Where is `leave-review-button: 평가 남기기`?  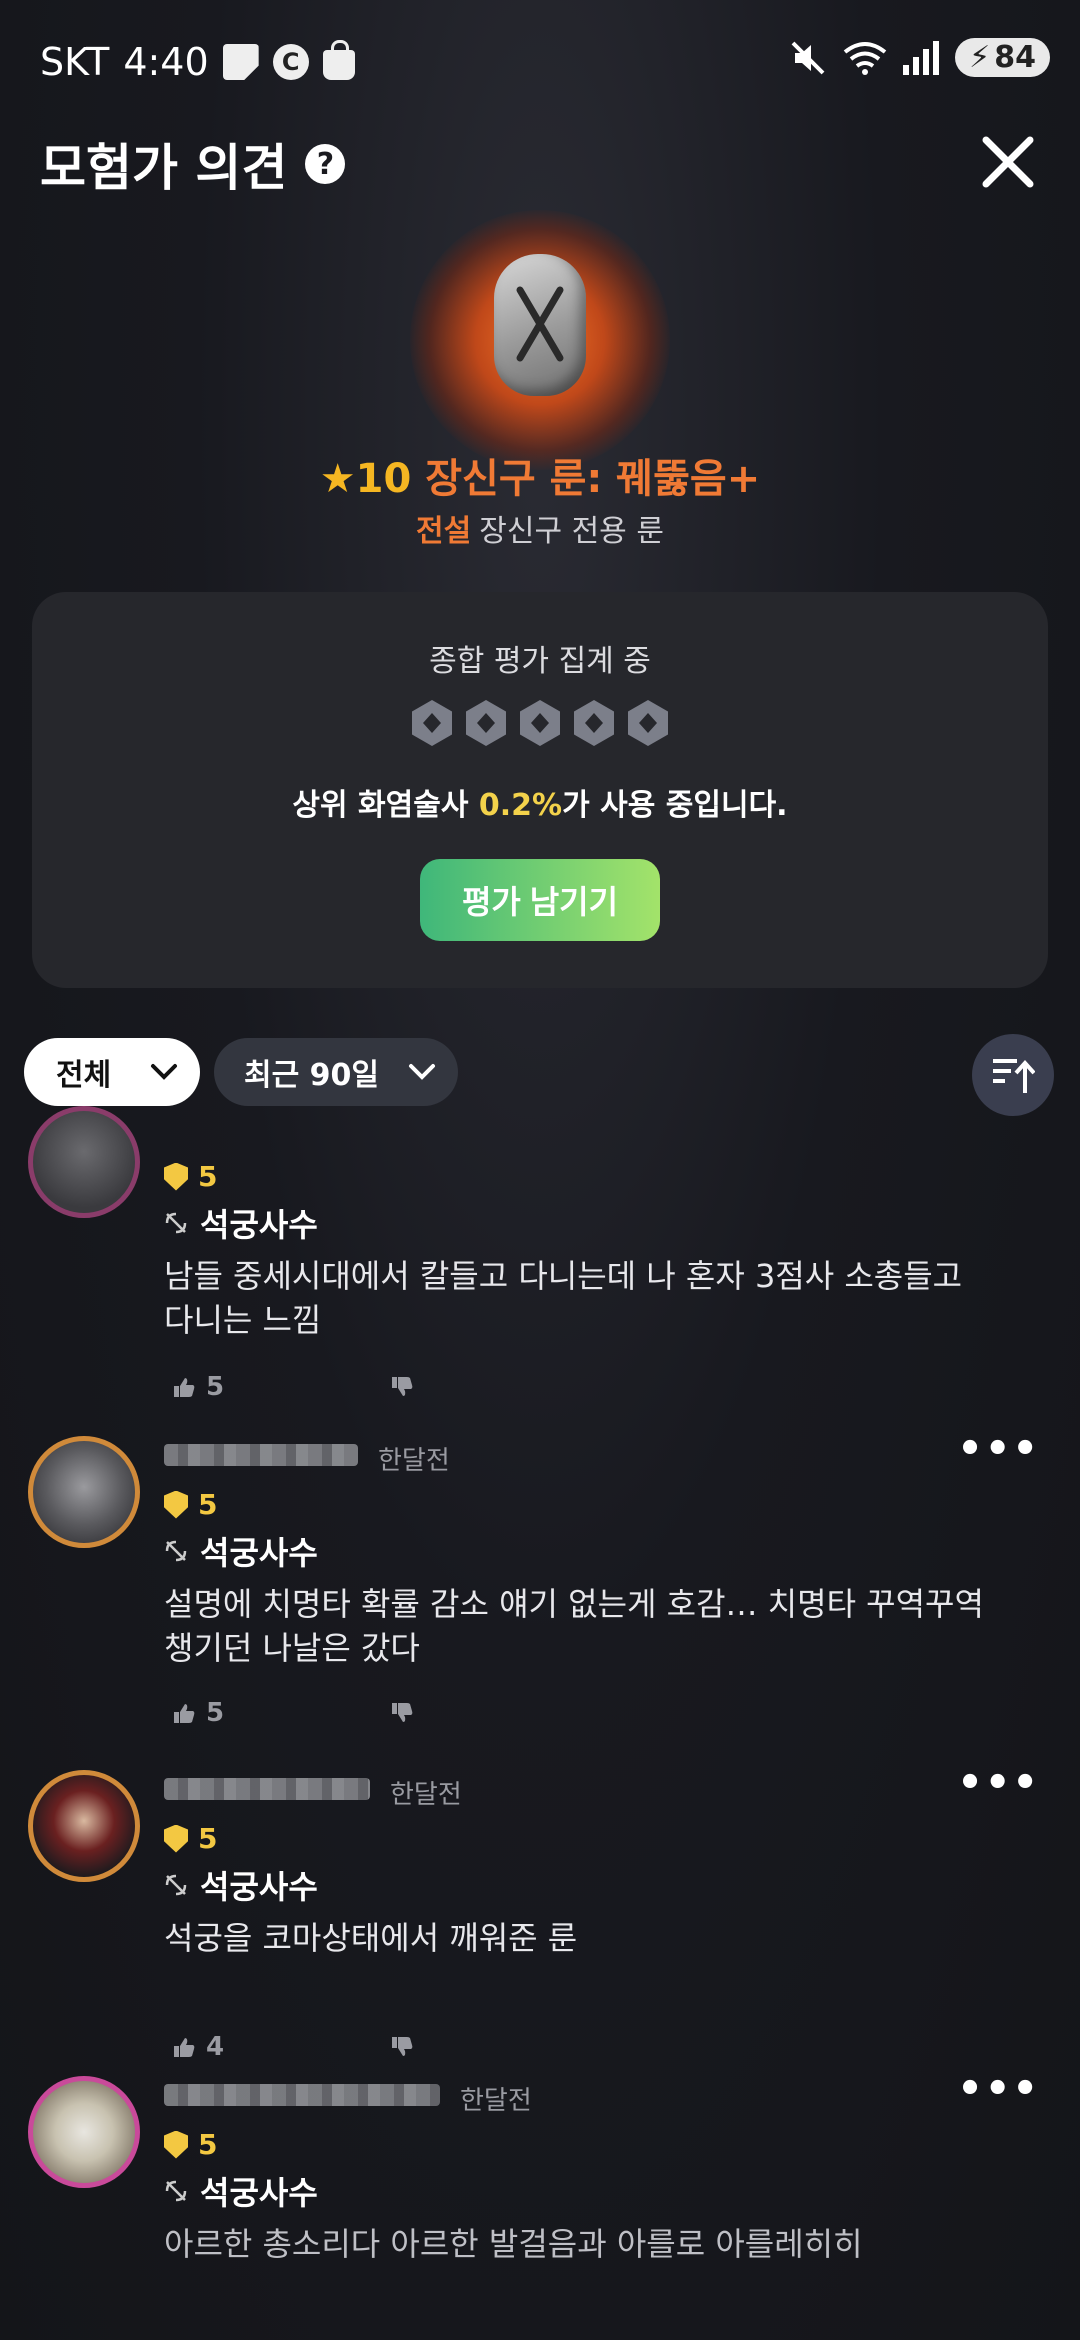
leave-review-button: 평가 남기기 is located at coordinates (540, 900).